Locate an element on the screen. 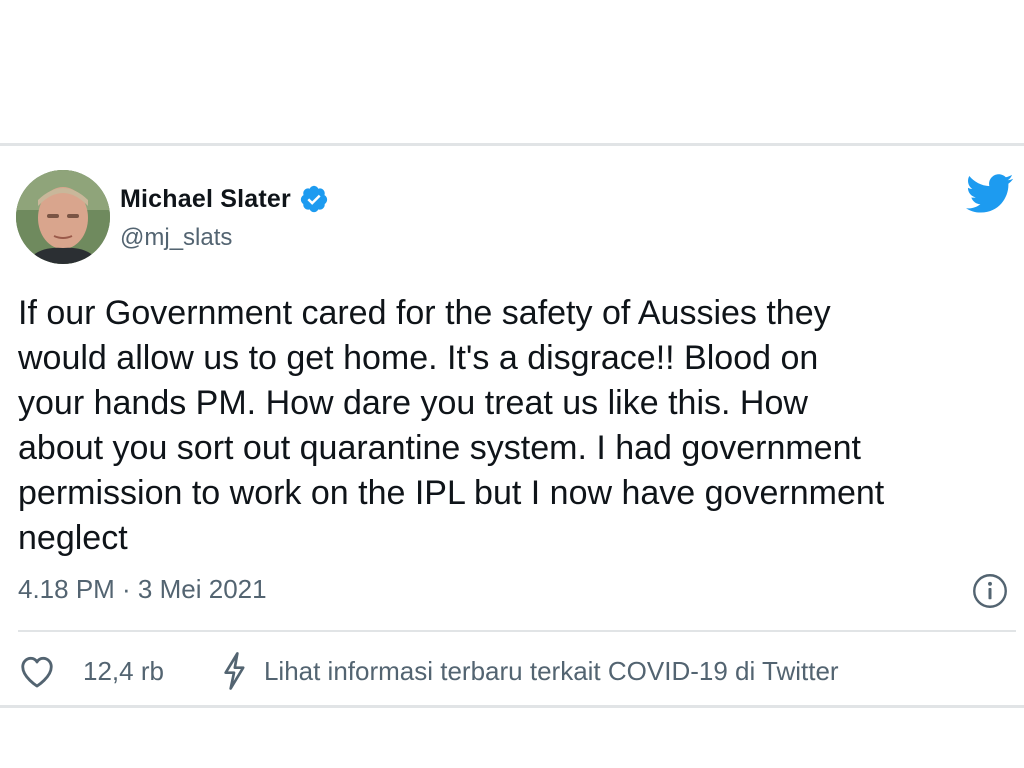 The height and width of the screenshot is (768, 1024). lightning-bolt-icon is located at coordinates (234, 671).